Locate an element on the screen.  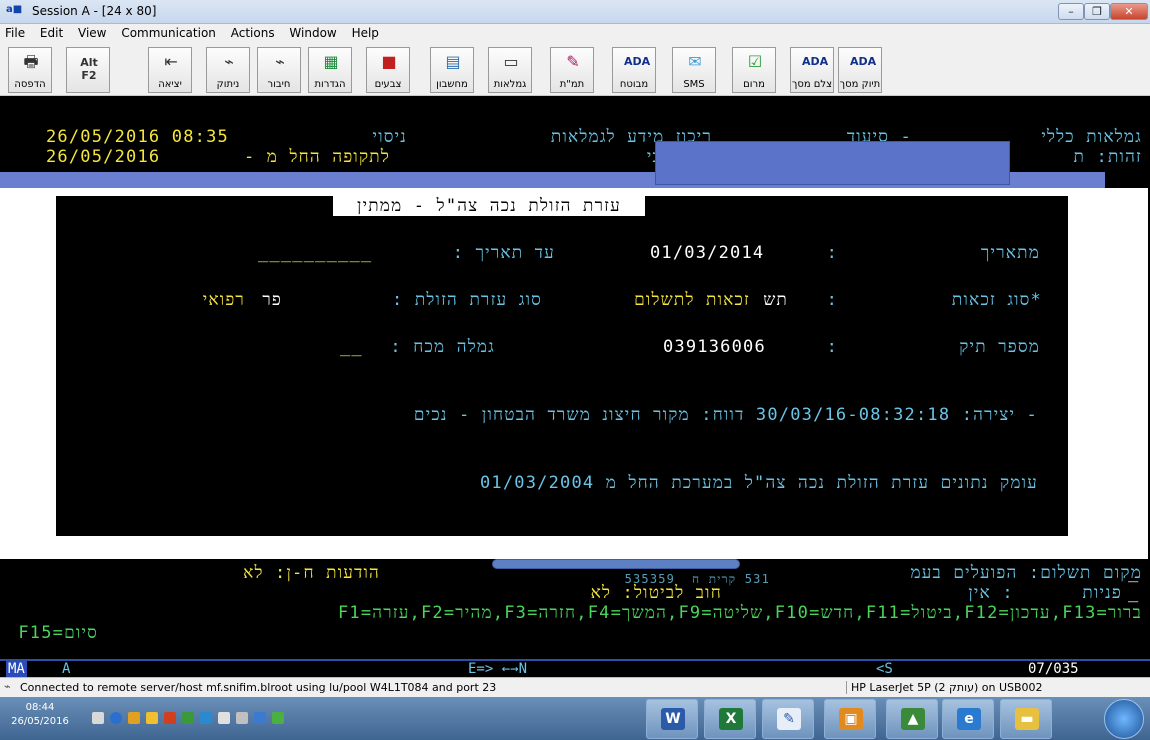
tray-mail-icon is located at coordinates (224, 718).